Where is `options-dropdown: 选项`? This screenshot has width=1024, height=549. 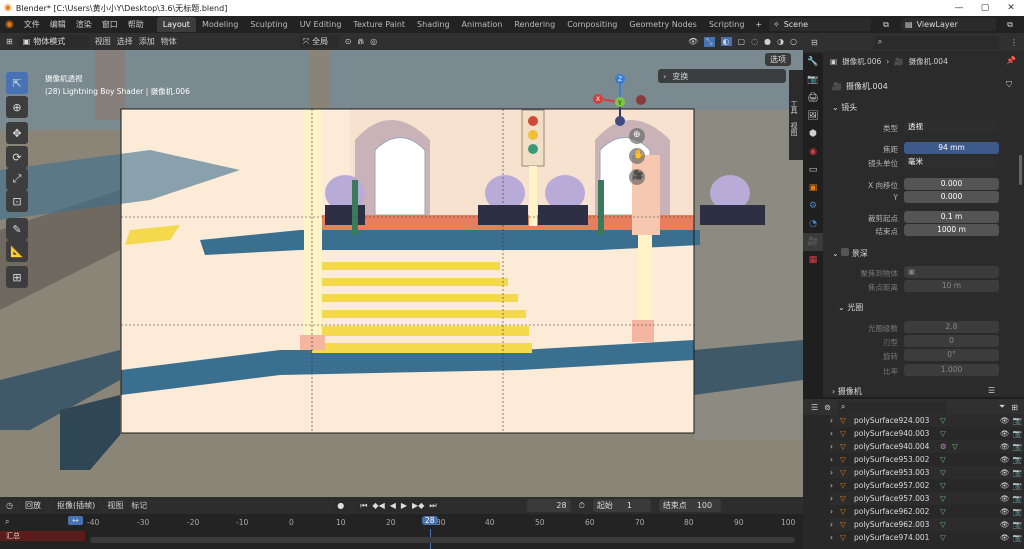
options-dropdown: 选项 is located at coordinates (778, 59).